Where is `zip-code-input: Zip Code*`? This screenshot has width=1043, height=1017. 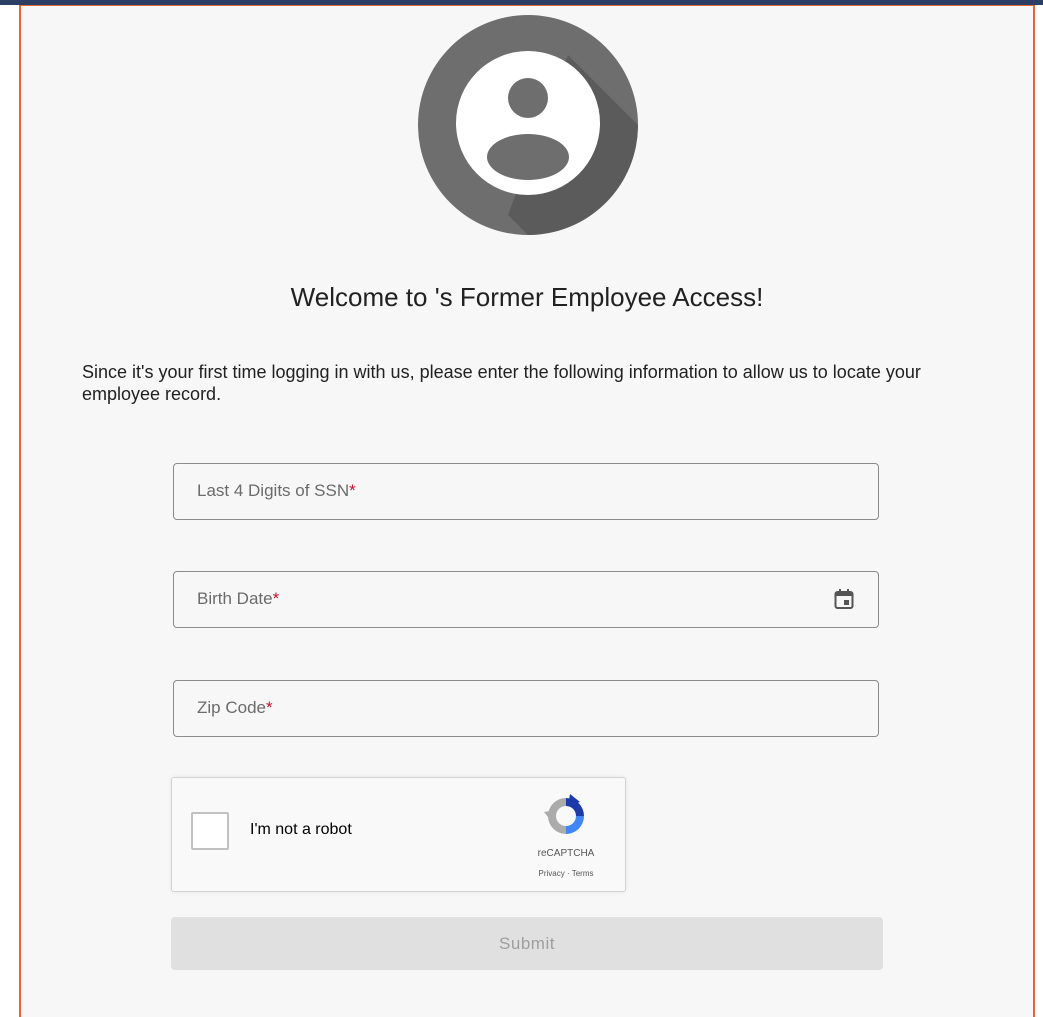 zip-code-input: Zip Code* is located at coordinates (526, 708).